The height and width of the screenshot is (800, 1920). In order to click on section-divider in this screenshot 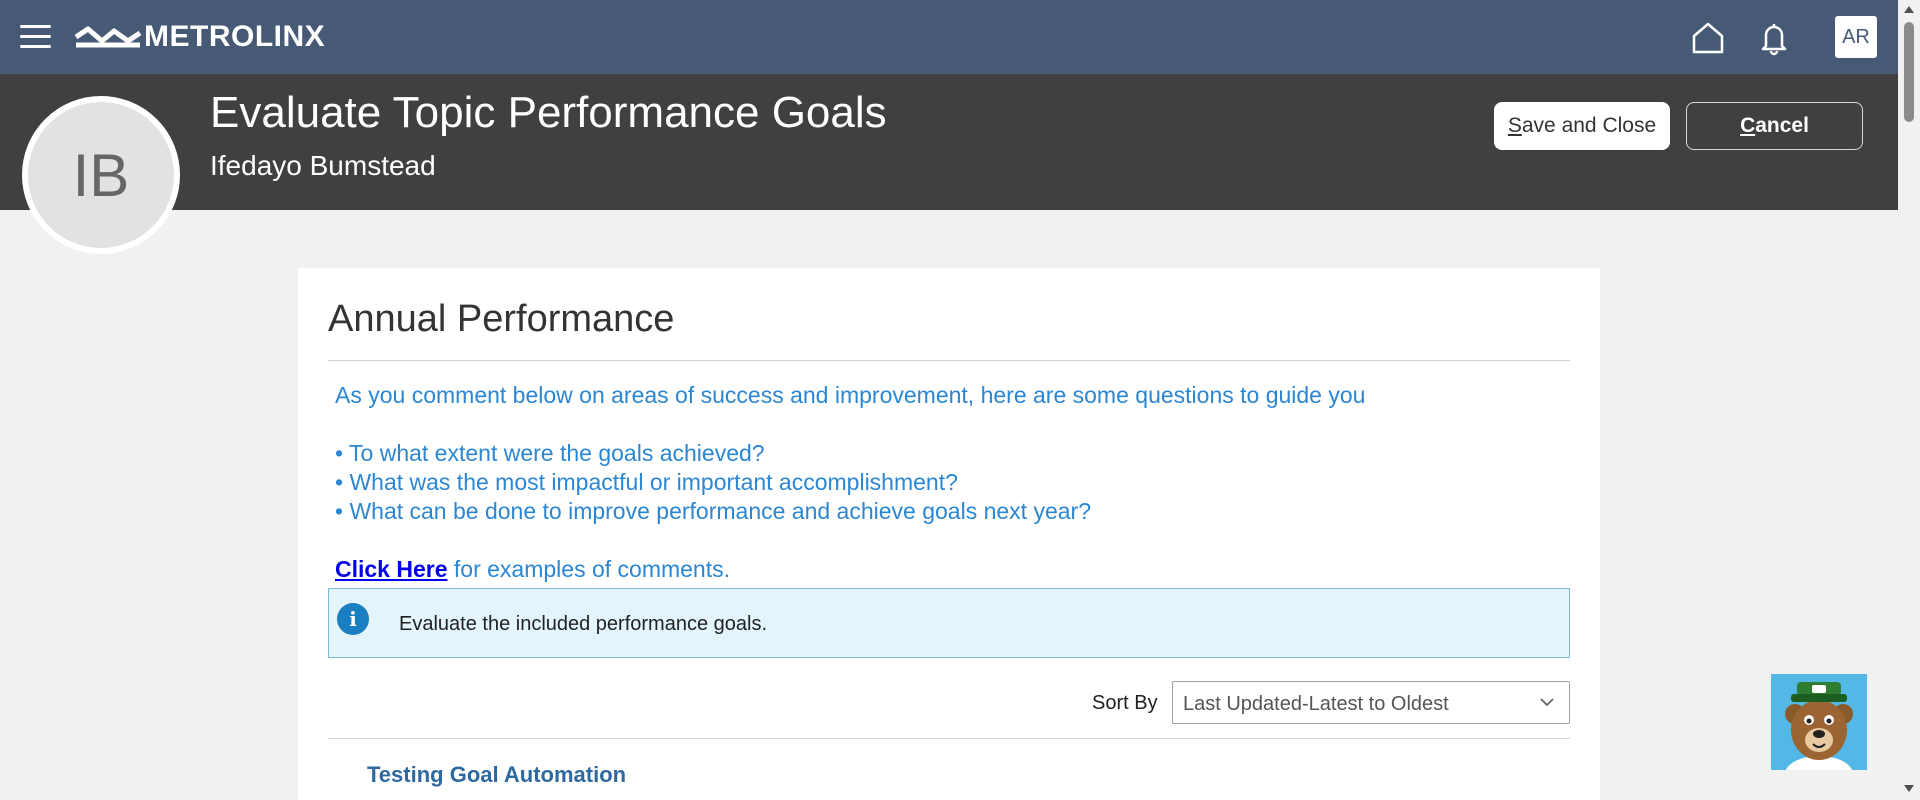, I will do `click(949, 360)`.